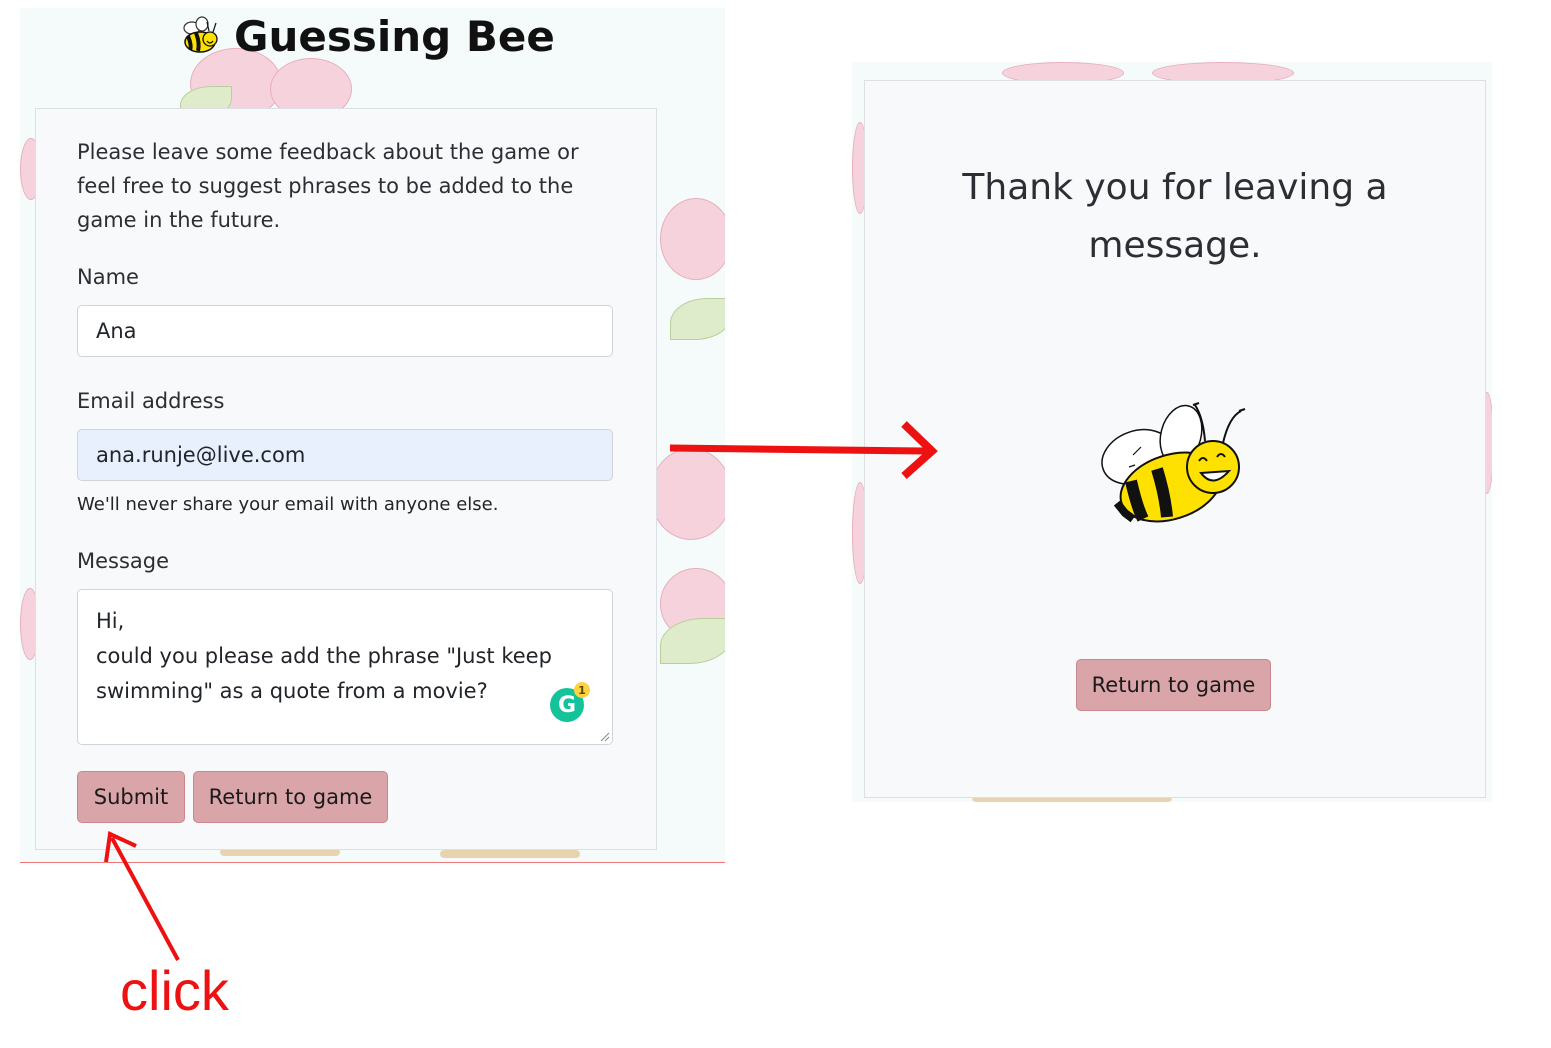 The image size is (1551, 1048). What do you see at coordinates (345, 455) in the screenshot?
I see `email-field: ana.runje@live.com` at bounding box center [345, 455].